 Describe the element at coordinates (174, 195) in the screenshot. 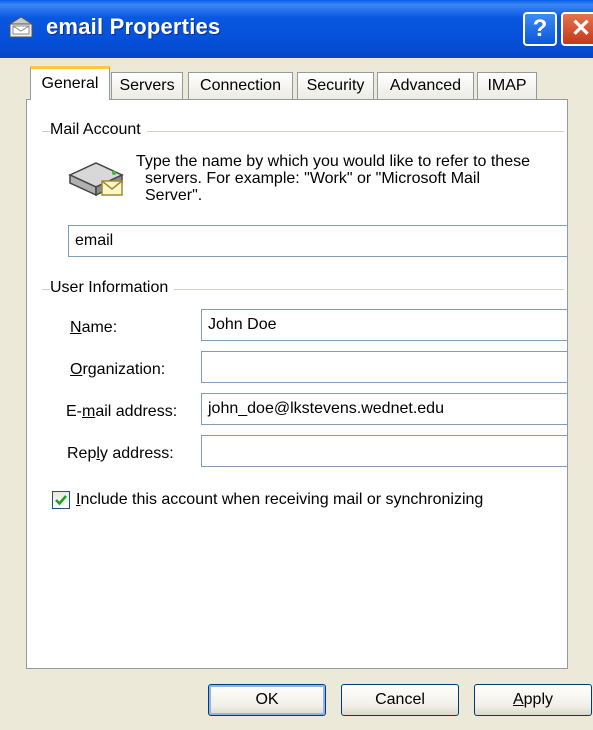

I see `description-line: Server".` at that location.